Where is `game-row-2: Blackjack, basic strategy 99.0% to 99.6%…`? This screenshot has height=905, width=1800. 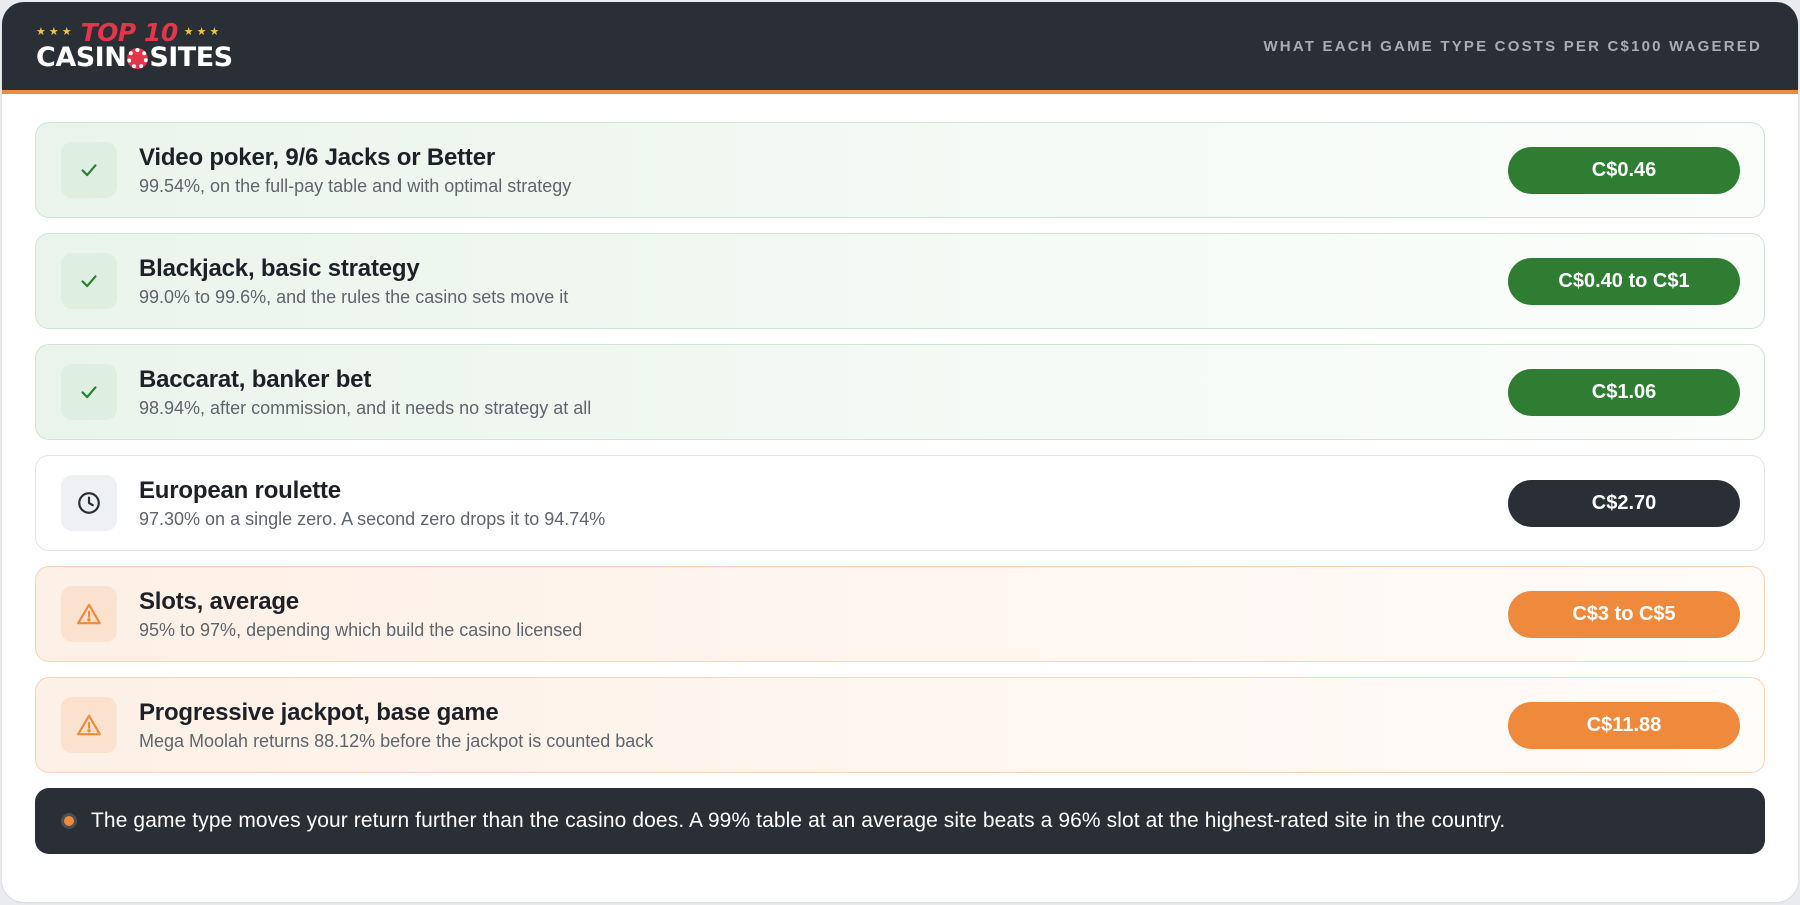 game-row-2: Blackjack, basic strategy 99.0% to 99.6%… is located at coordinates (900, 281).